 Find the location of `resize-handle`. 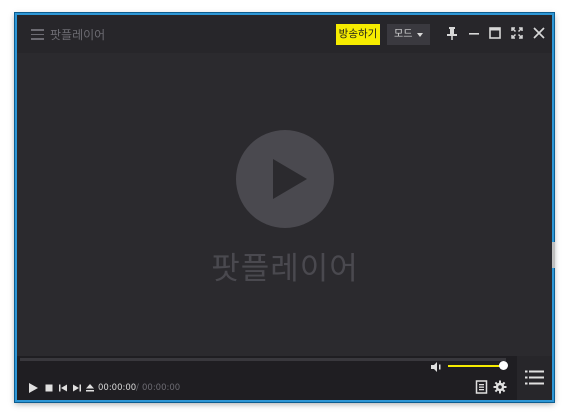

resize-handle is located at coordinates (553, 255).